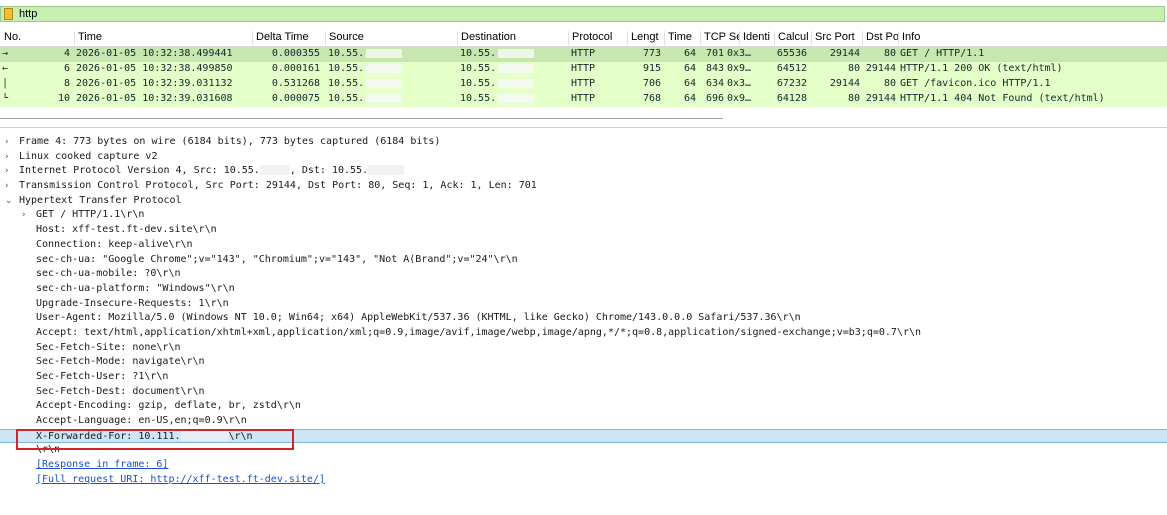 This screenshot has width=1167, height=515. What do you see at coordinates (597, 38) in the screenshot?
I see `column-header-protocol: Protocol` at bounding box center [597, 38].